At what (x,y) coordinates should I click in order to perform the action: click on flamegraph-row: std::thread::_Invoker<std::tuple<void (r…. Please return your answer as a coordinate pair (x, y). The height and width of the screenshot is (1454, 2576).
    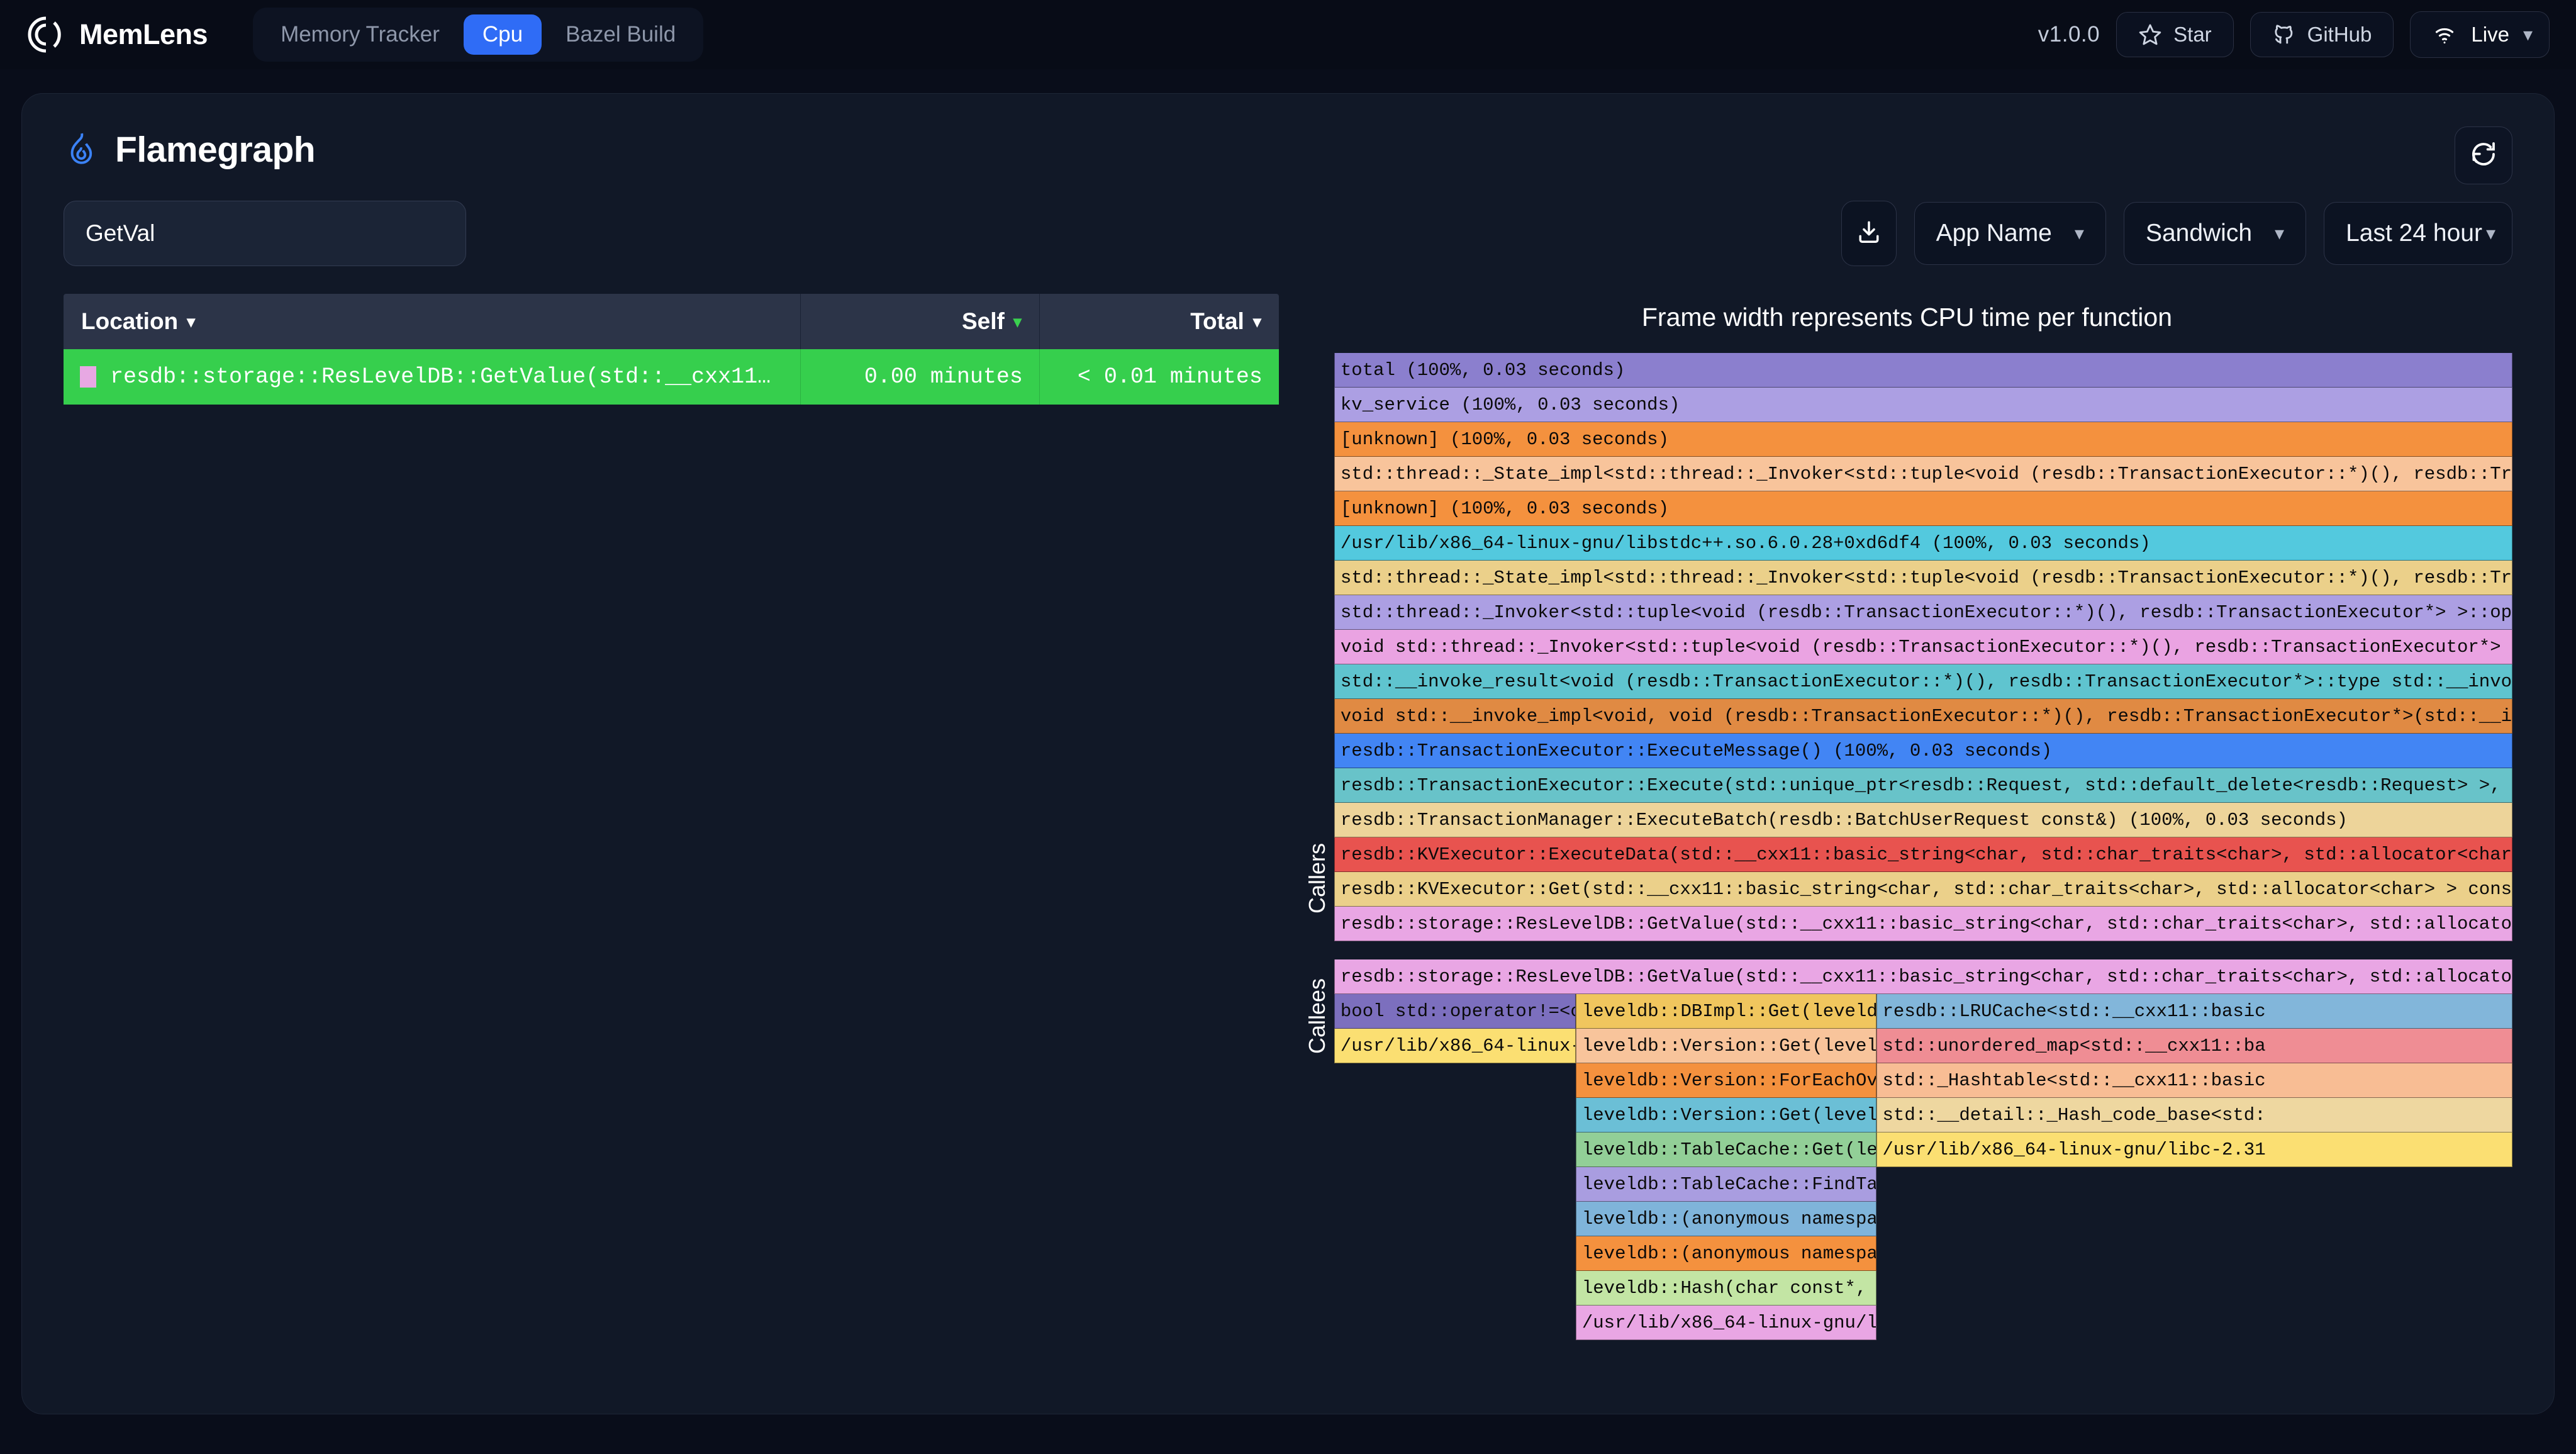
    Looking at the image, I should click on (1923, 612).